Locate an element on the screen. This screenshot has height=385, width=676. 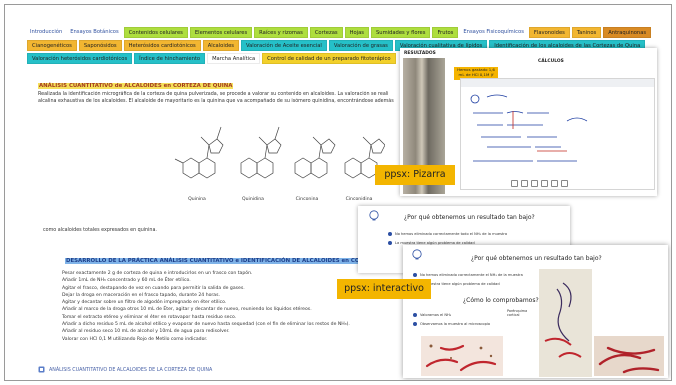
tab-row1-8: Frutos is located at coordinates (445, 32).